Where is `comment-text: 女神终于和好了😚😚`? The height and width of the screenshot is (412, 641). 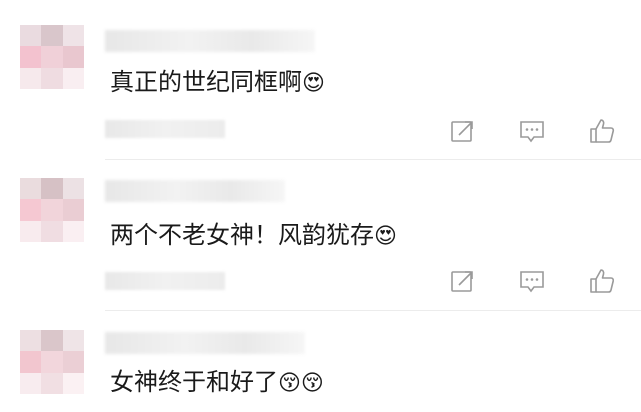
comment-text: 女神终于和好了😚😚 is located at coordinates (217, 383).